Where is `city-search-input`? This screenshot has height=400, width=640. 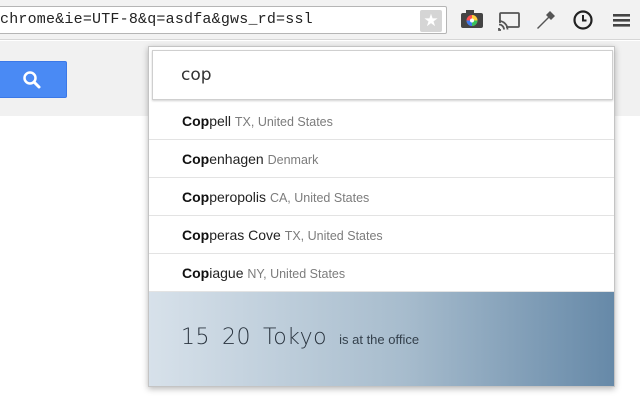 city-search-input is located at coordinates (382, 75).